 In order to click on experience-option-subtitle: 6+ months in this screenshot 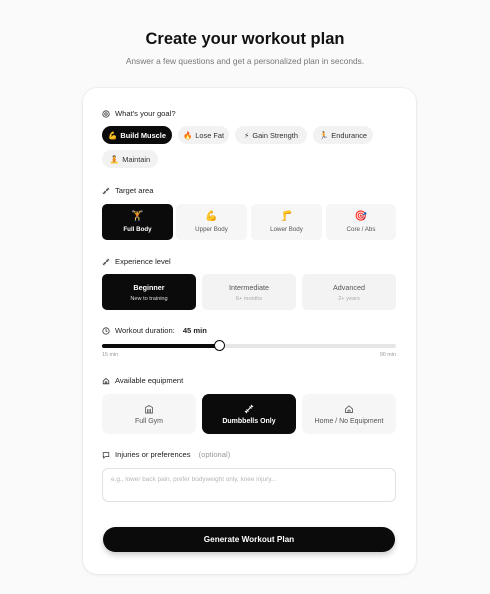, I will do `click(249, 298)`.